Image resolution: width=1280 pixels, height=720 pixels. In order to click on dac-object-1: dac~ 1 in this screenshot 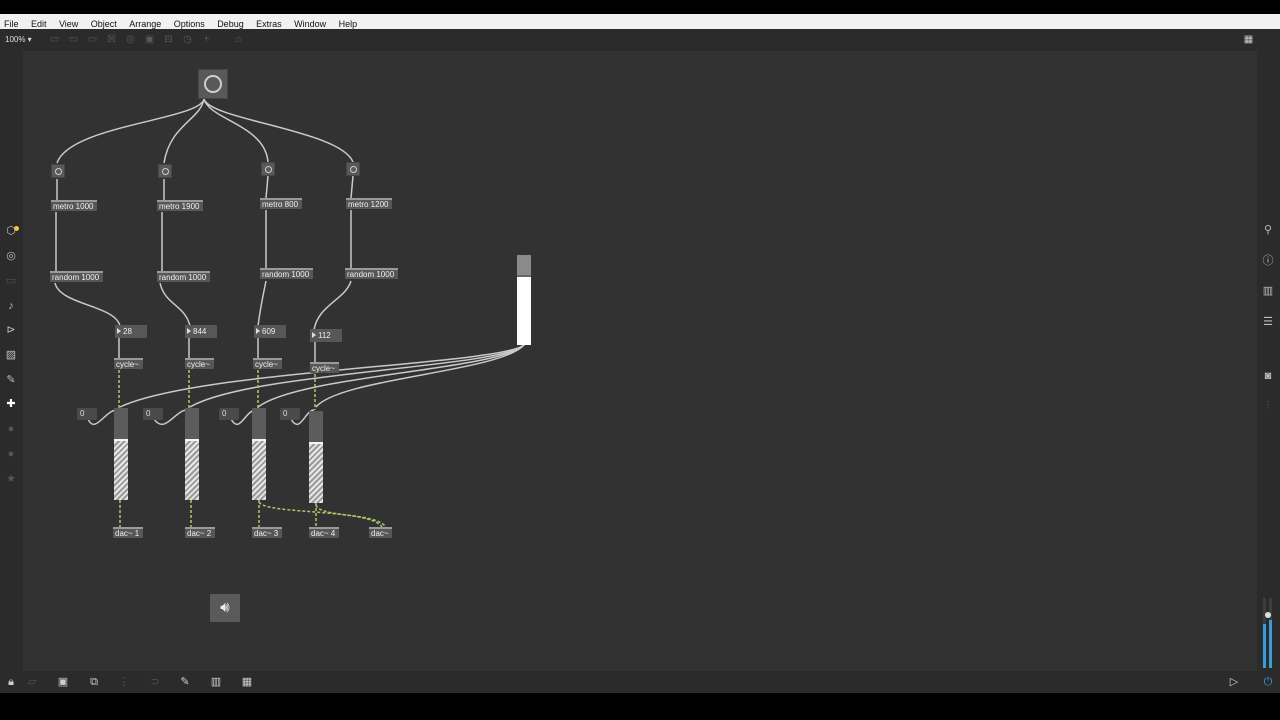, I will do `click(128, 532)`.